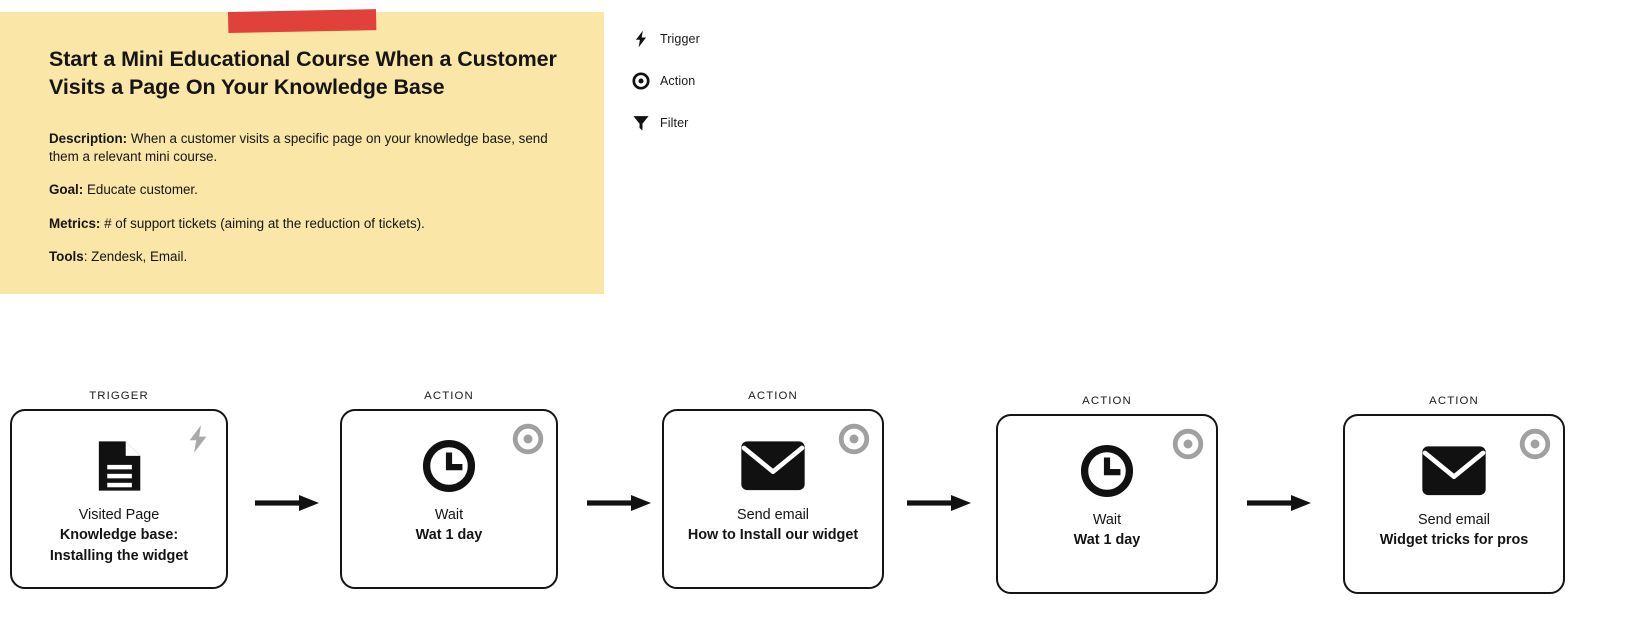 The image size is (1643, 619). I want to click on node-card: Send email Widget tricks for pros, so click(1454, 504).